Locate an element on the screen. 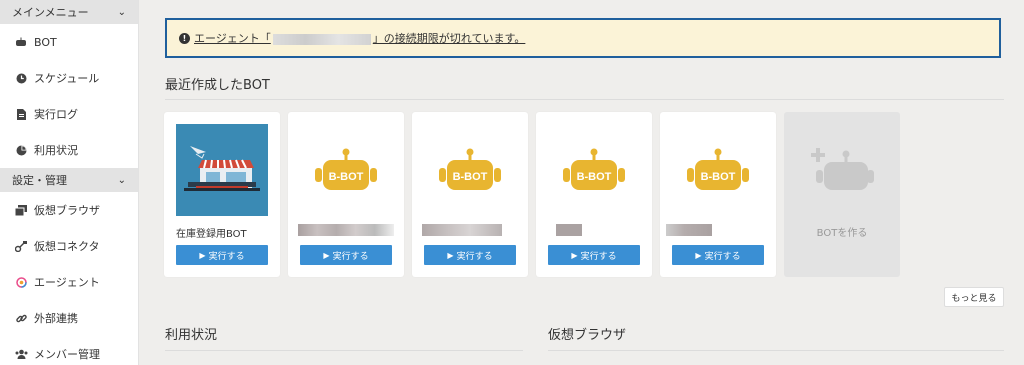 The height and width of the screenshot is (365, 1024). create-bot-card: BOTを作る is located at coordinates (842, 194).